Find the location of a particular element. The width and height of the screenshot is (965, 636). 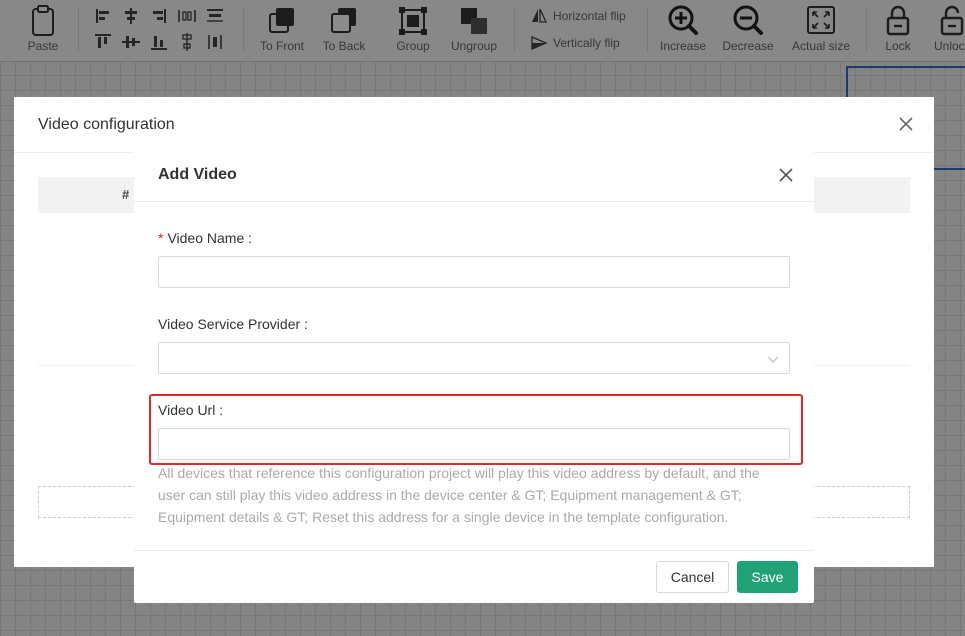

save-button: Save is located at coordinates (767, 577).